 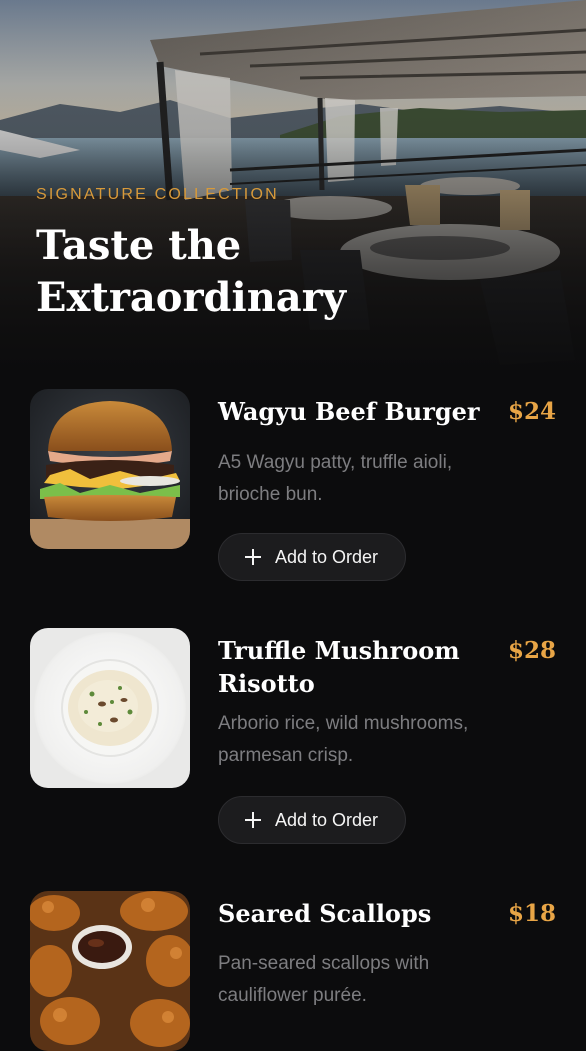 What do you see at coordinates (349, 411) in the screenshot?
I see `item-name: Wagyu Beef Burger` at bounding box center [349, 411].